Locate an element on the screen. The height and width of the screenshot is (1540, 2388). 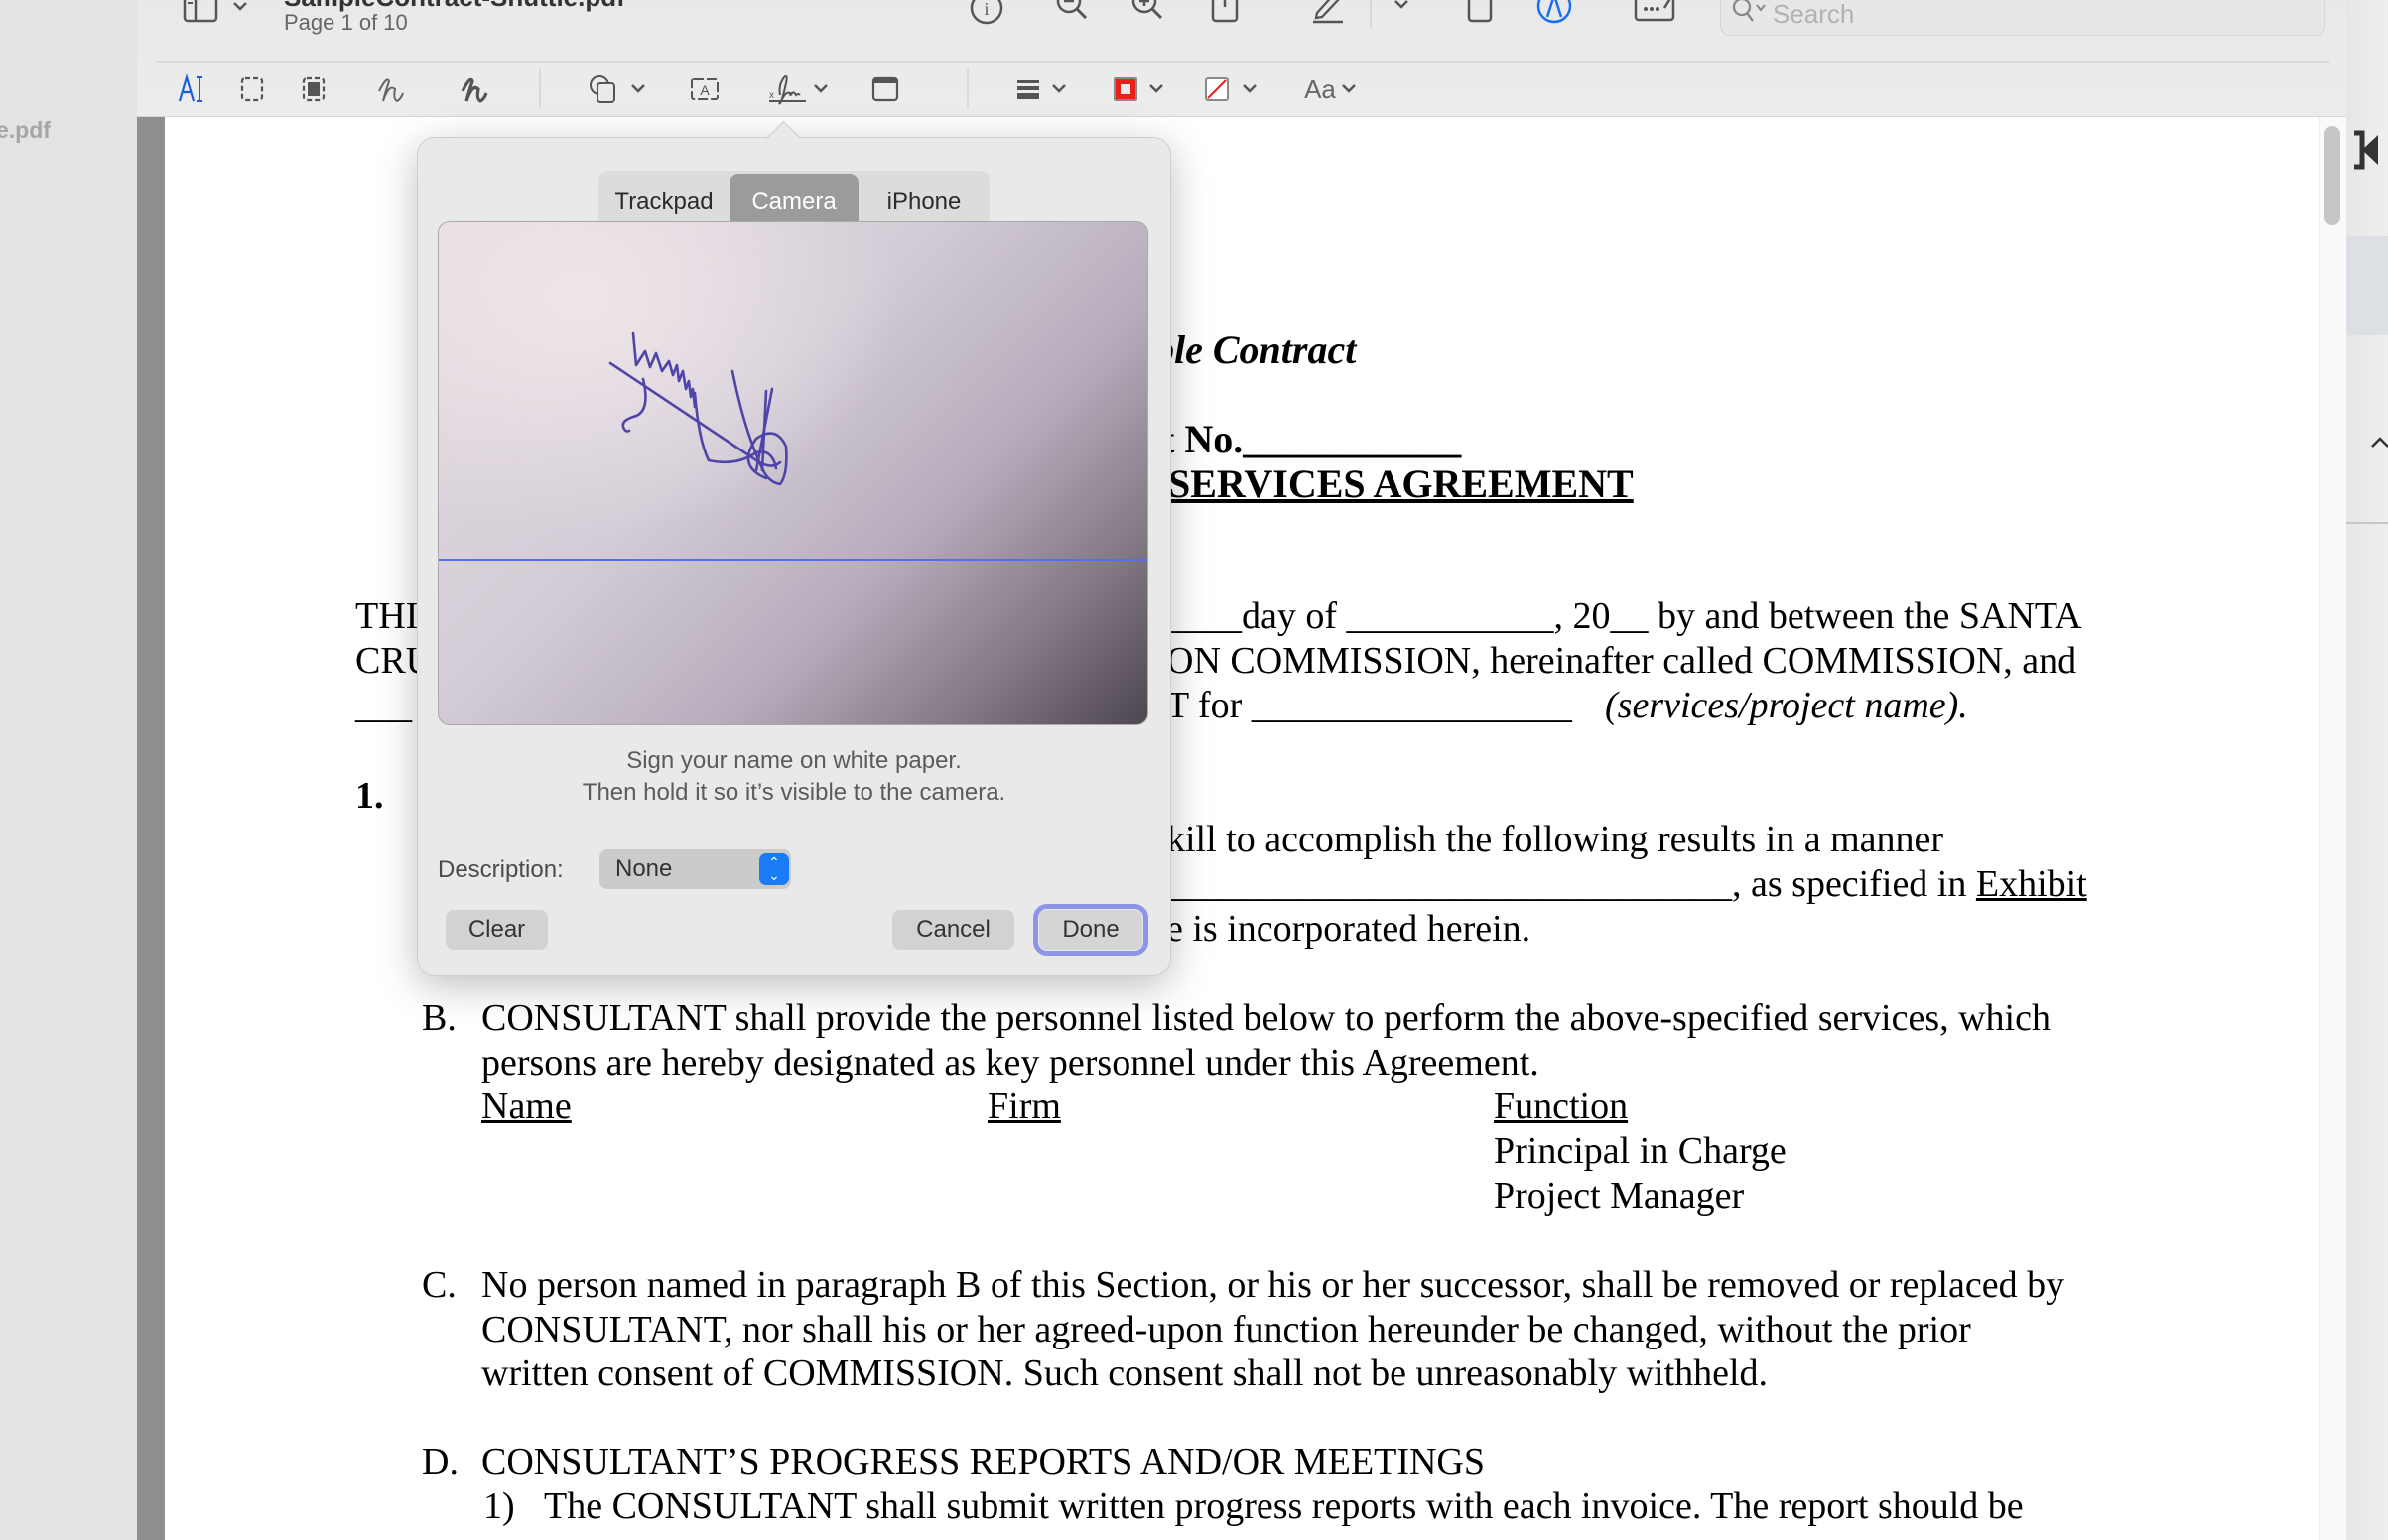
border-color-icon is located at coordinates (1125, 89).